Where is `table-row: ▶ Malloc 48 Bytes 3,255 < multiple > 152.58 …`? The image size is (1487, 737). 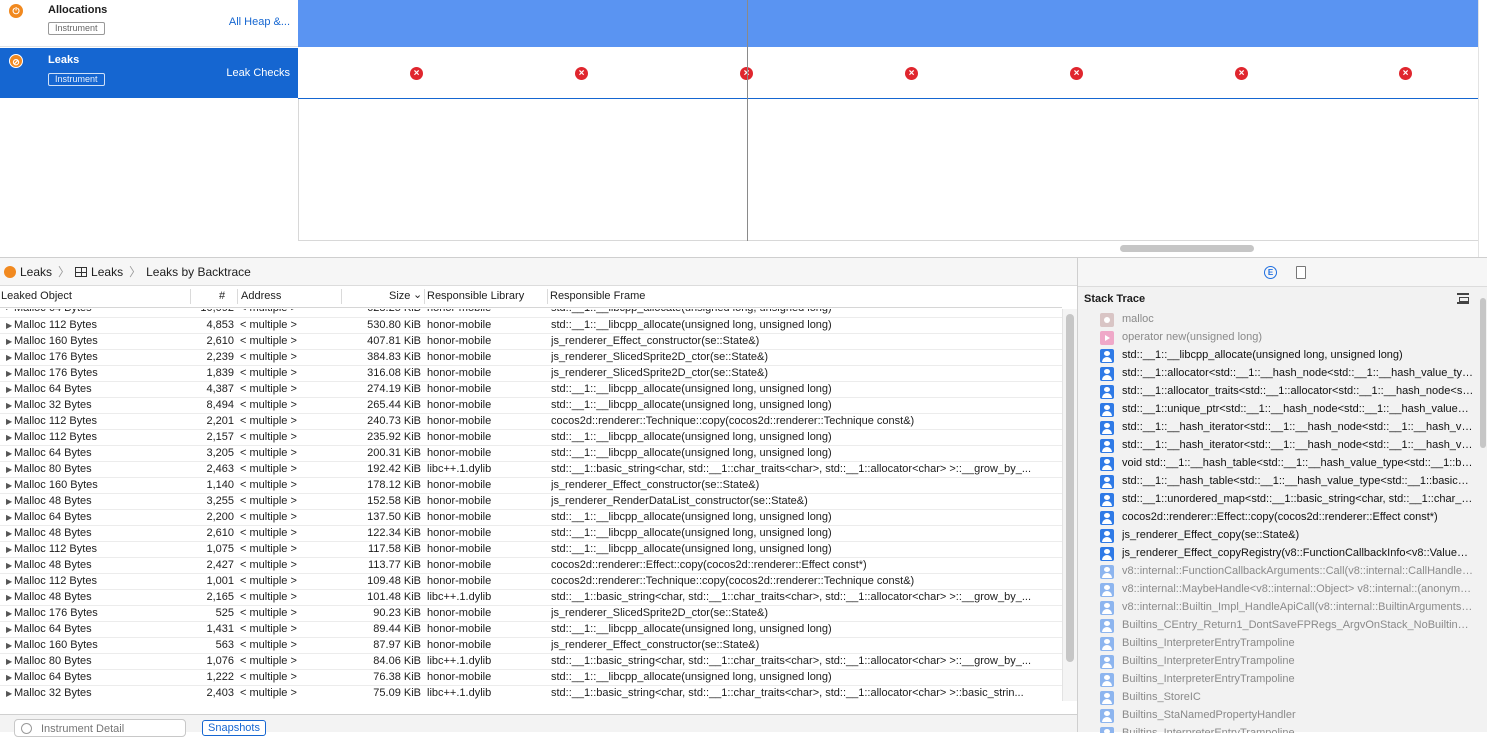
table-row: ▶ Malloc 48 Bytes 3,255 < multiple > 152.58 … is located at coordinates (531, 502).